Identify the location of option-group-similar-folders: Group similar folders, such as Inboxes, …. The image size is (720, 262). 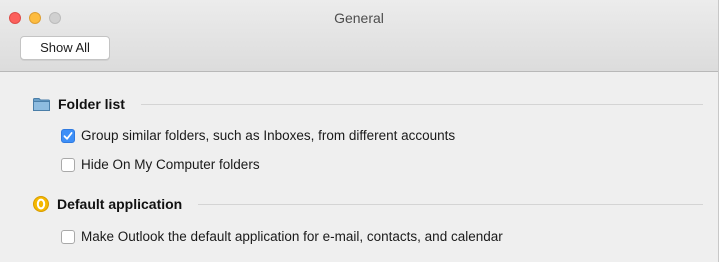
(258, 135).